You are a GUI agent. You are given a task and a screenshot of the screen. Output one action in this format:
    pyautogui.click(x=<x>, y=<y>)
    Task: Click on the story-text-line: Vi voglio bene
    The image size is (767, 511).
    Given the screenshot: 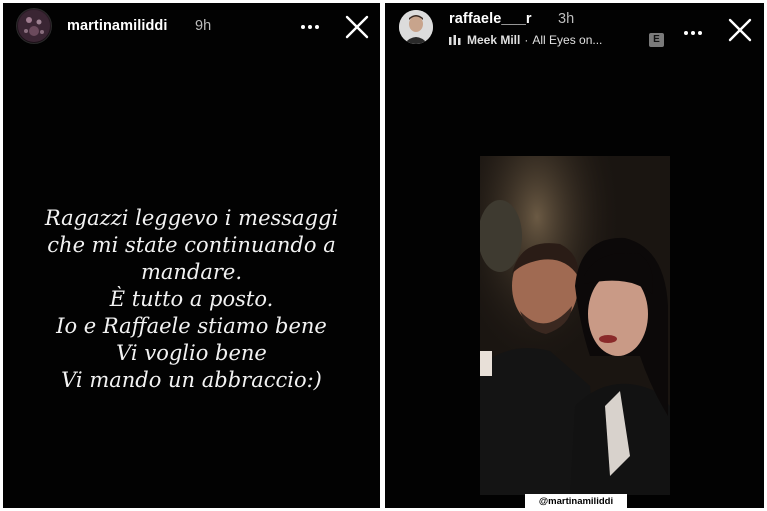 What is the action you would take?
    pyautogui.click(x=191, y=353)
    